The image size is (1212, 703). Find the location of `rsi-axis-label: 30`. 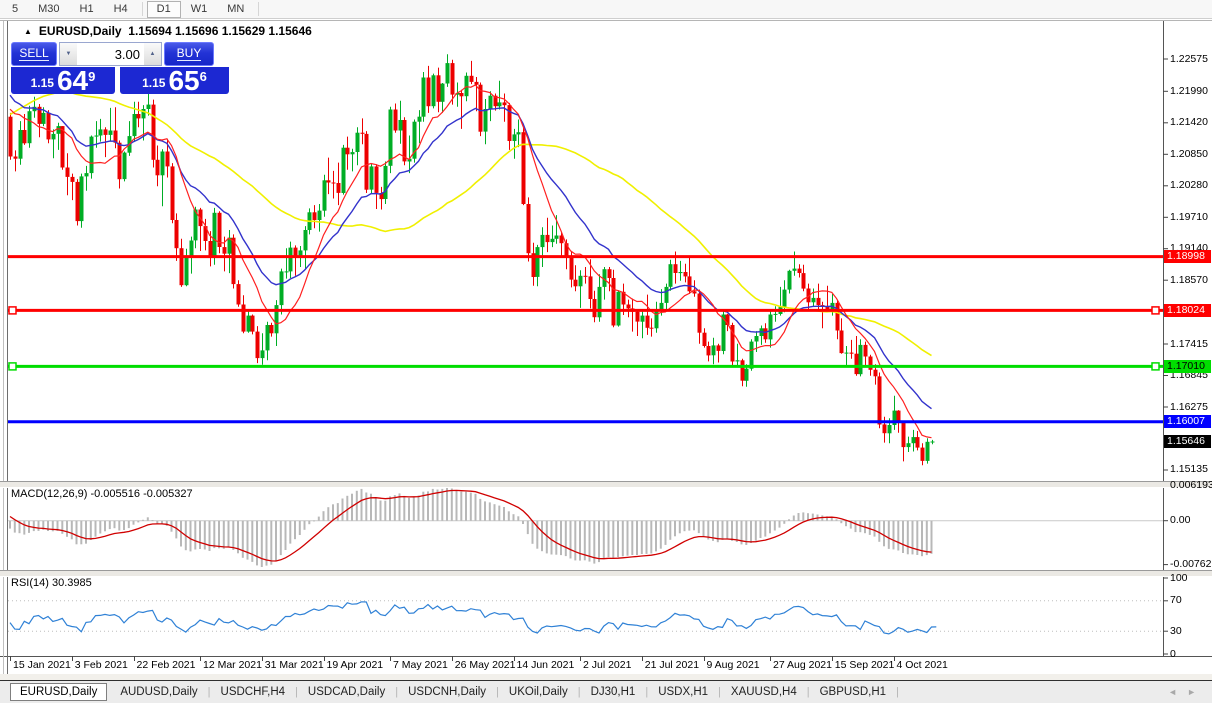

rsi-axis-label: 30 is located at coordinates (1176, 630).